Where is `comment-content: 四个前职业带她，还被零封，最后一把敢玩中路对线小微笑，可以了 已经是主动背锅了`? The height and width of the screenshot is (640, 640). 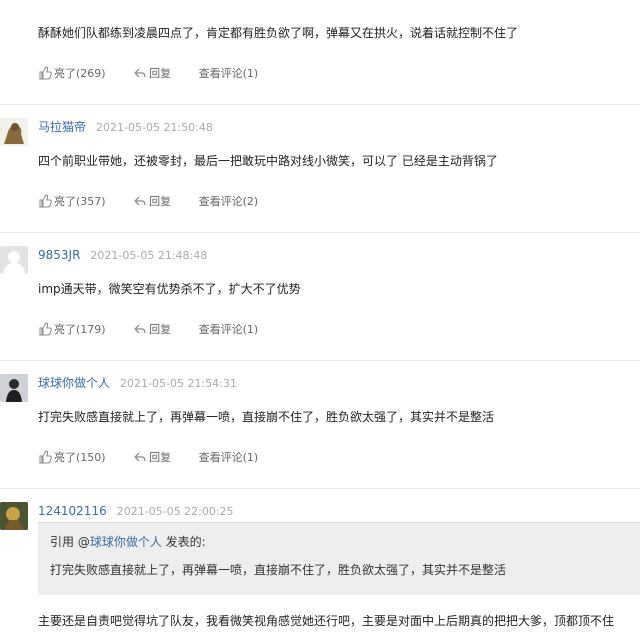
comment-content: 四个前职业带她，还被零封，最后一把敢玩中路对线小微笑，可以了 已经是主动背锅了 is located at coordinates (268, 161).